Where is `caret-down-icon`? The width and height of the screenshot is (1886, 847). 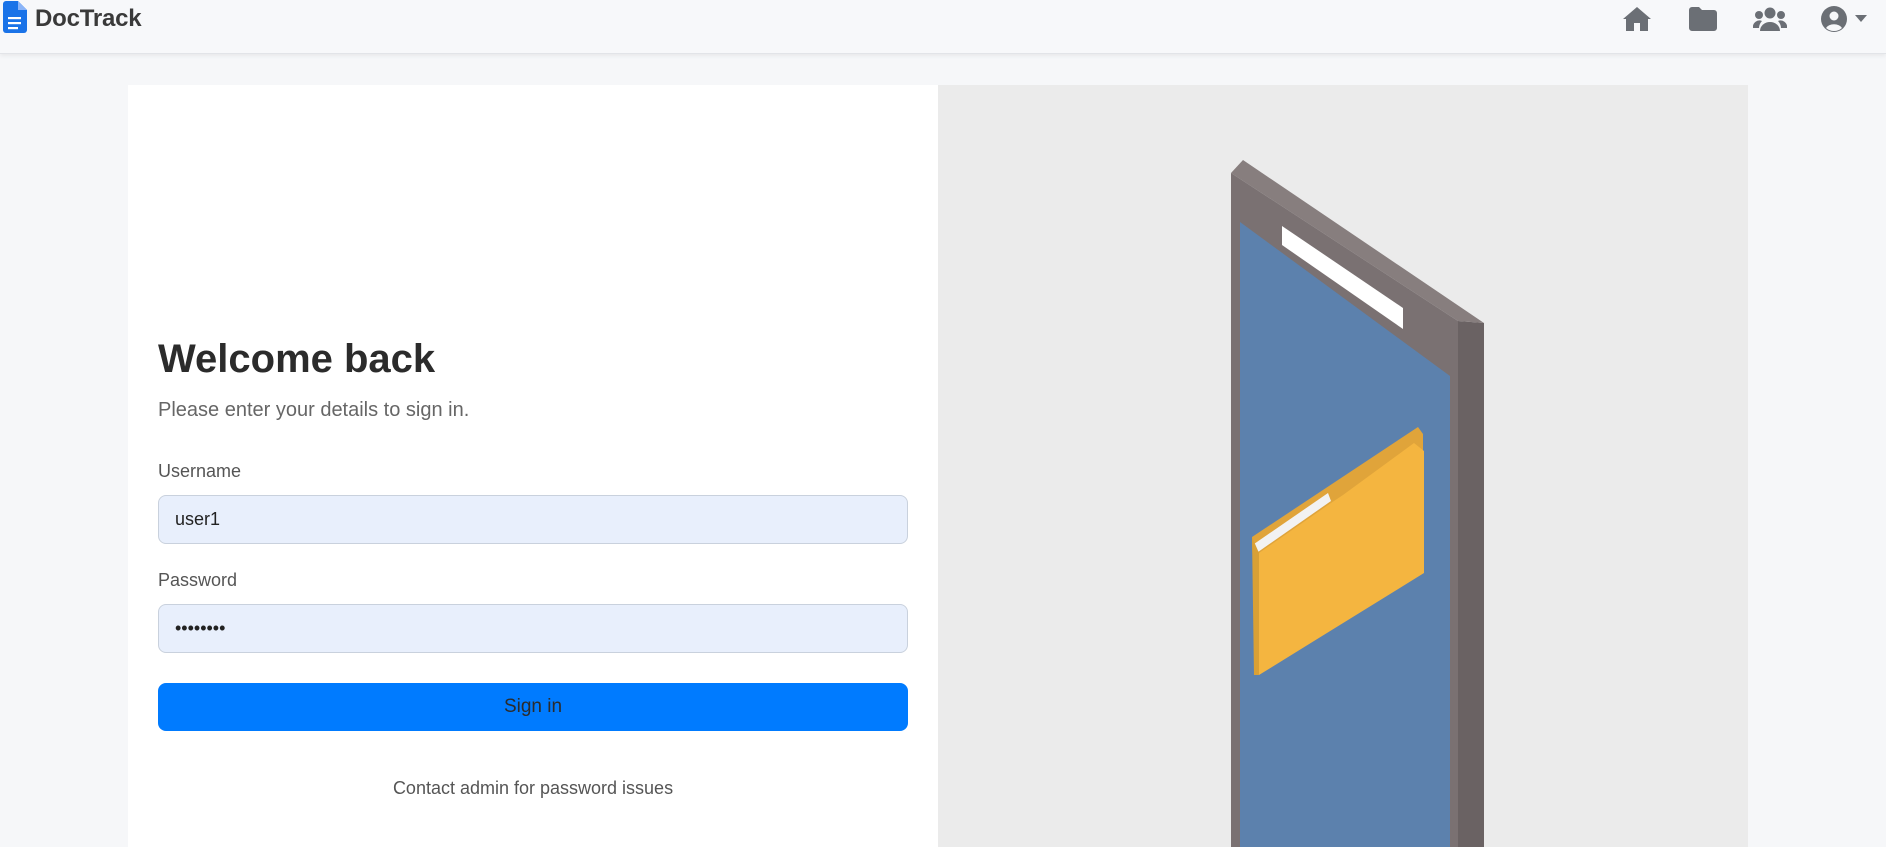
caret-down-icon is located at coordinates (1860, 19).